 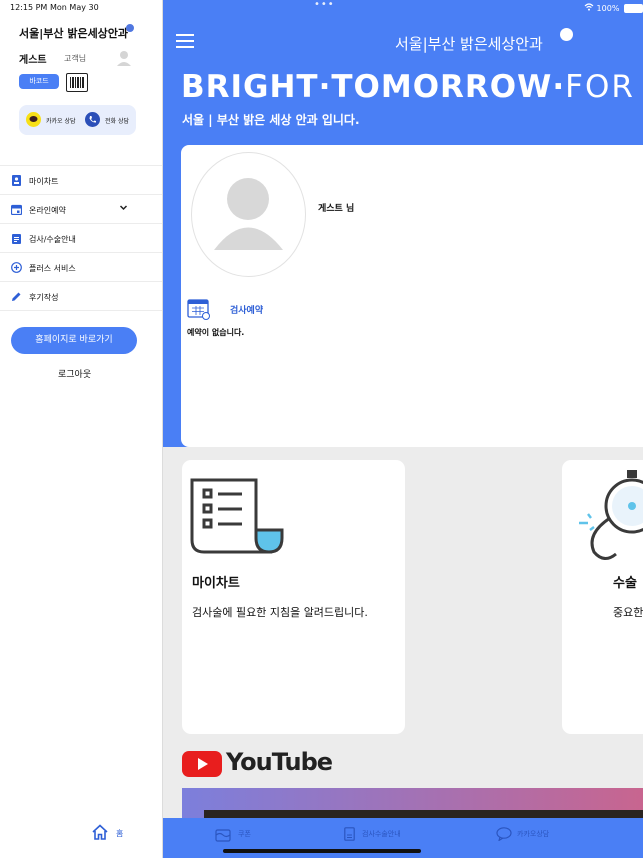 What do you see at coordinates (412, 803) in the screenshot?
I see `youtube-video-thumbnail` at bounding box center [412, 803].